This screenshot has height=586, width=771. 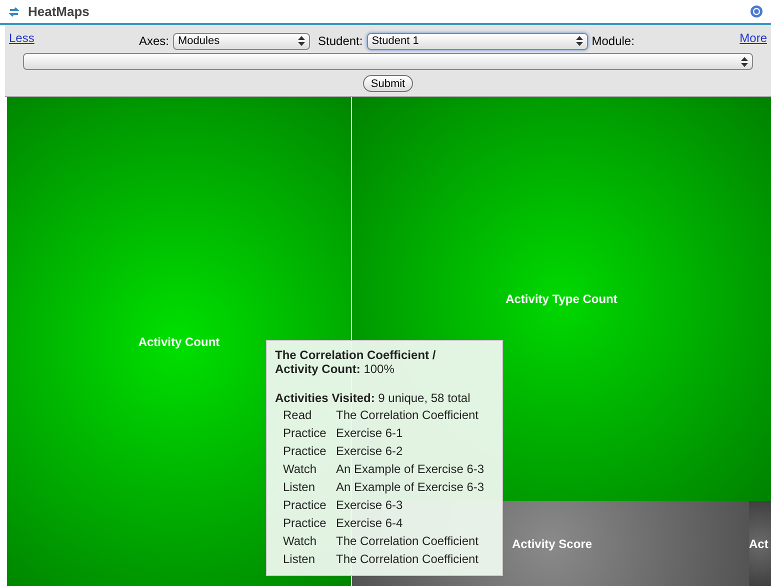 I want to click on student-label: Student:, so click(x=340, y=41).